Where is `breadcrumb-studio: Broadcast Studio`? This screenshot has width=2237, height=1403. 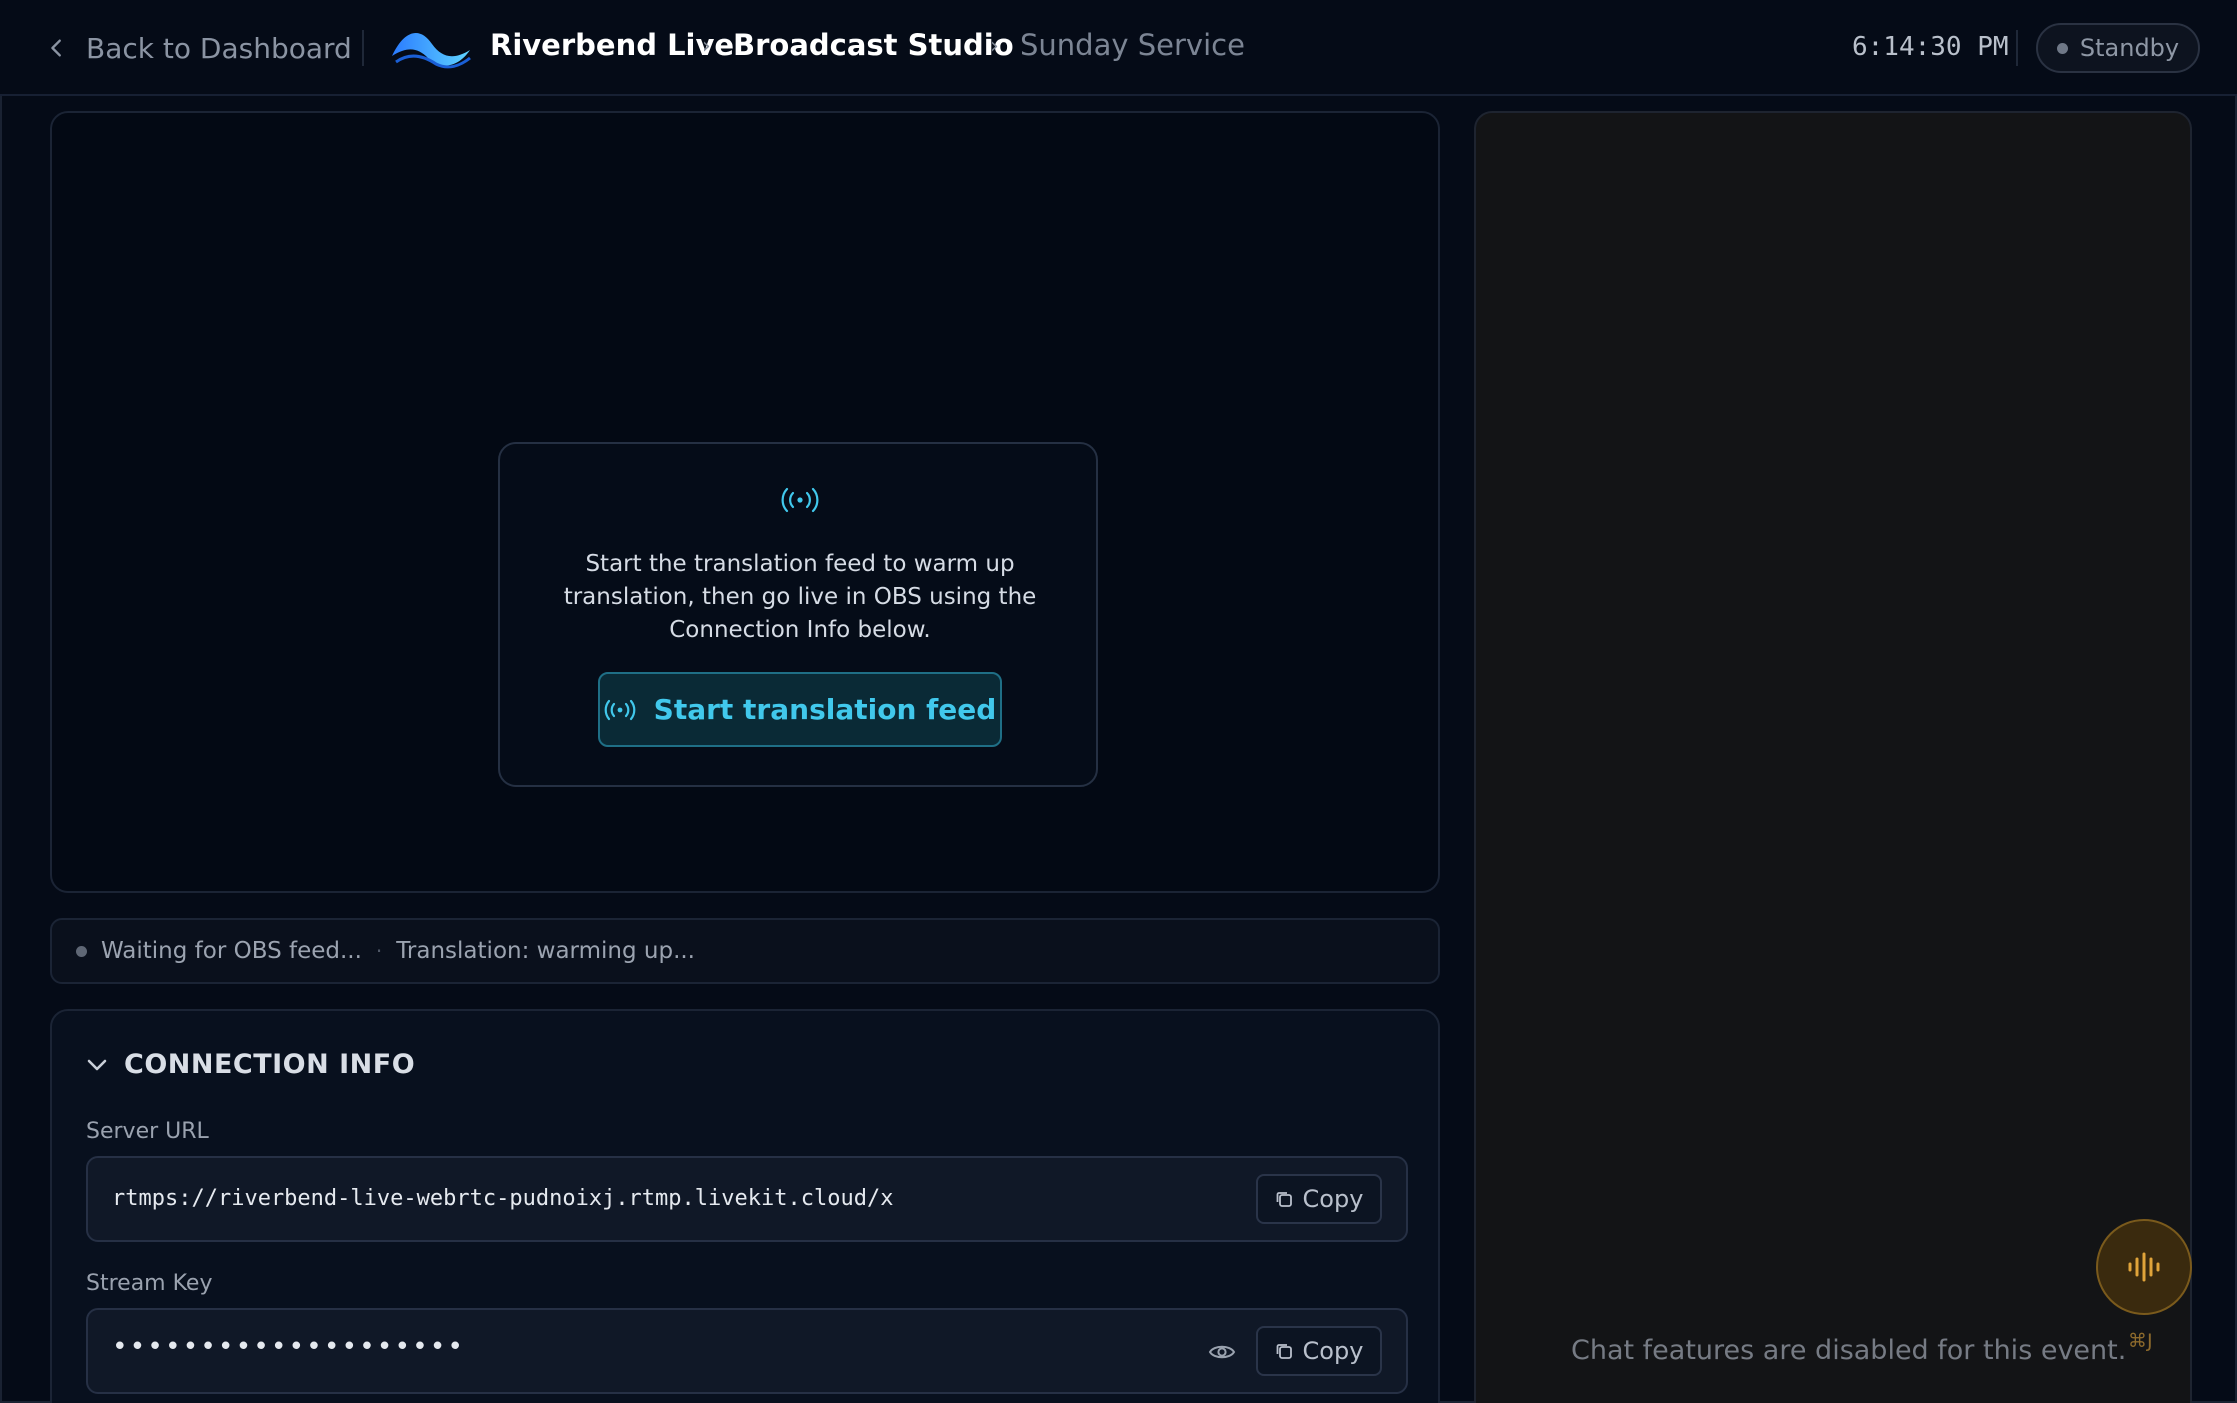 breadcrumb-studio: Broadcast Studio is located at coordinates (873, 45).